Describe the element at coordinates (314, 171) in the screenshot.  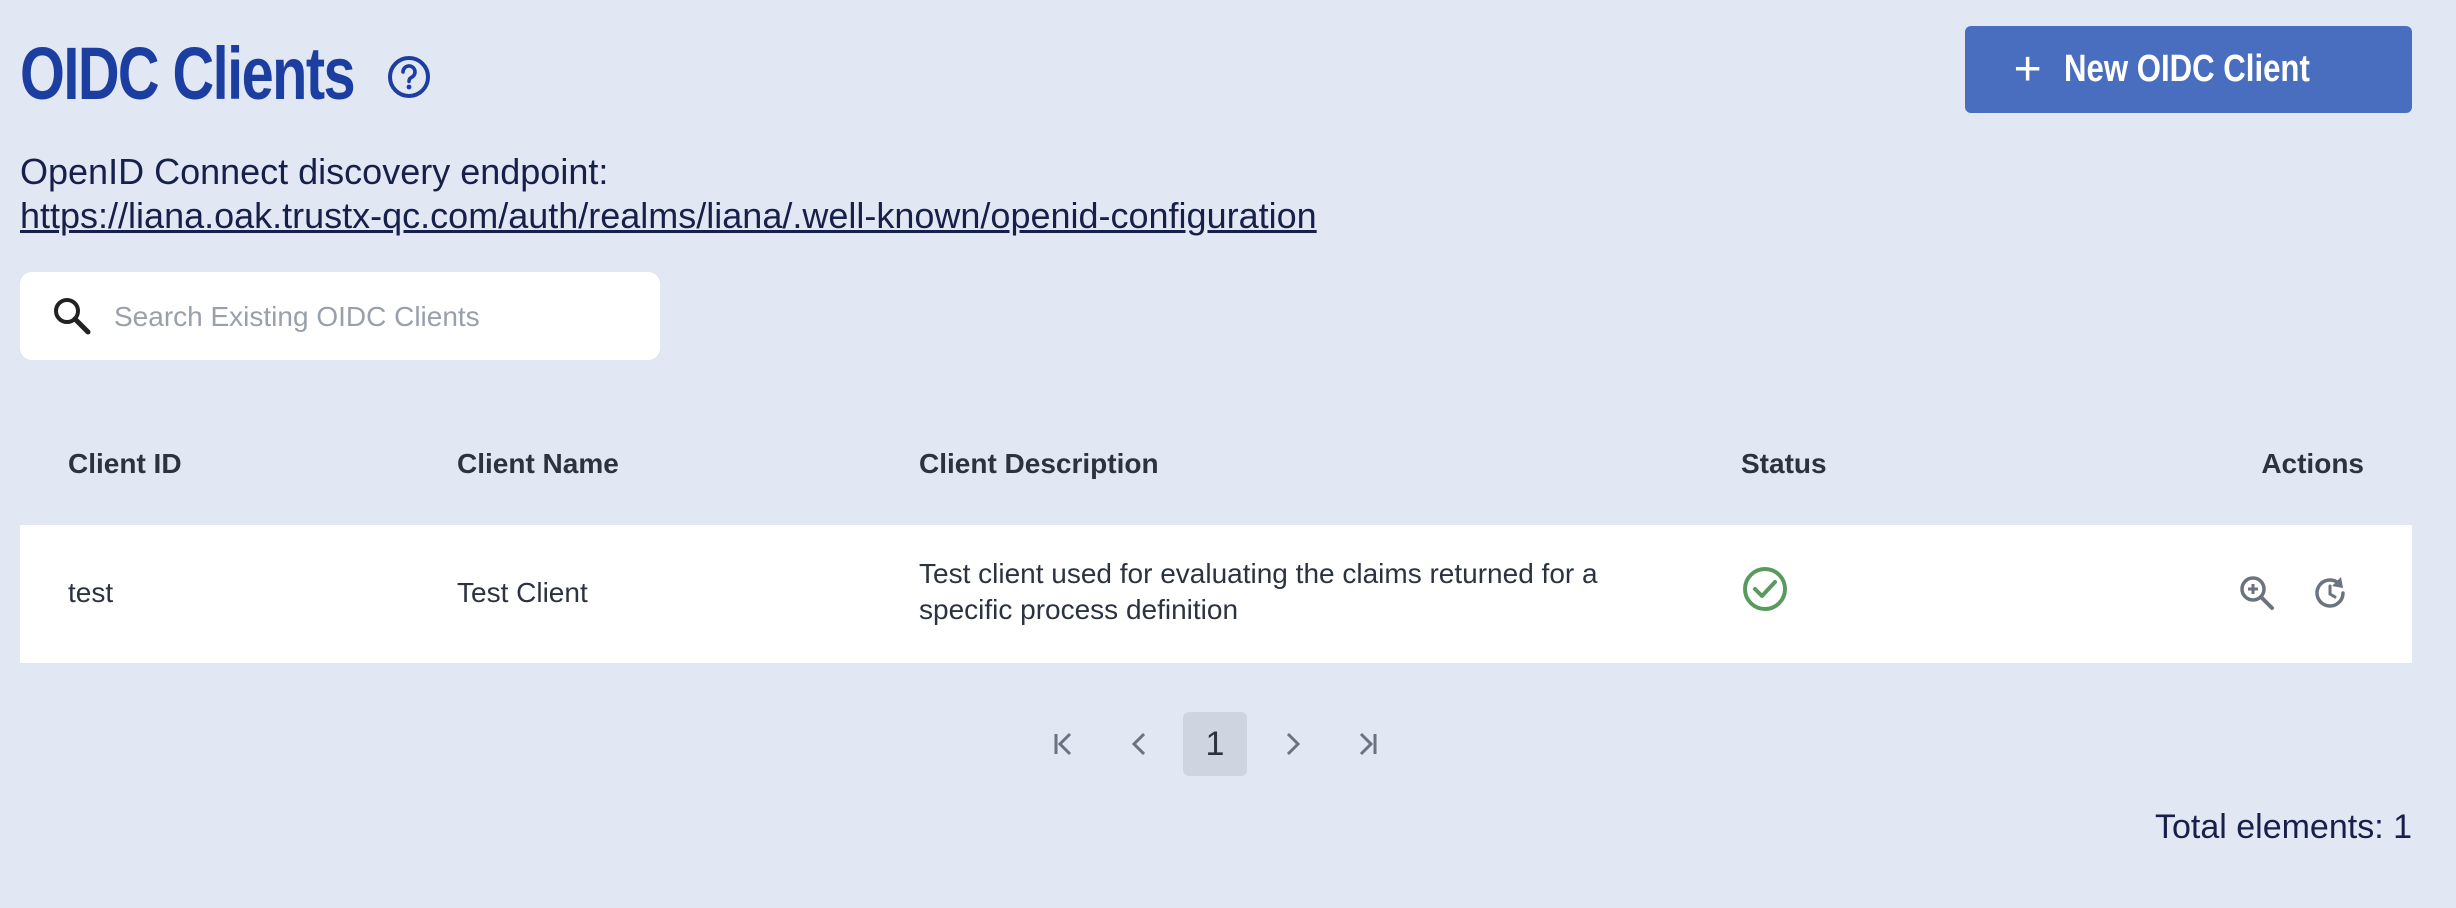
I see `discovery-label: OpenID Connect discovery endpoint:` at that location.